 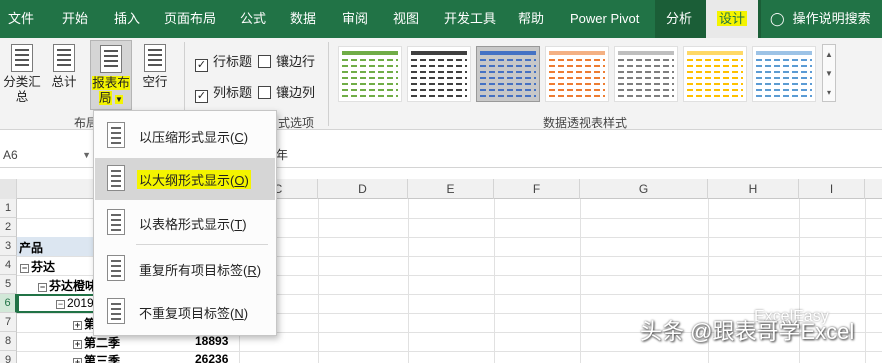 What do you see at coordinates (8, 227) in the screenshot?
I see `row-header: 2` at bounding box center [8, 227].